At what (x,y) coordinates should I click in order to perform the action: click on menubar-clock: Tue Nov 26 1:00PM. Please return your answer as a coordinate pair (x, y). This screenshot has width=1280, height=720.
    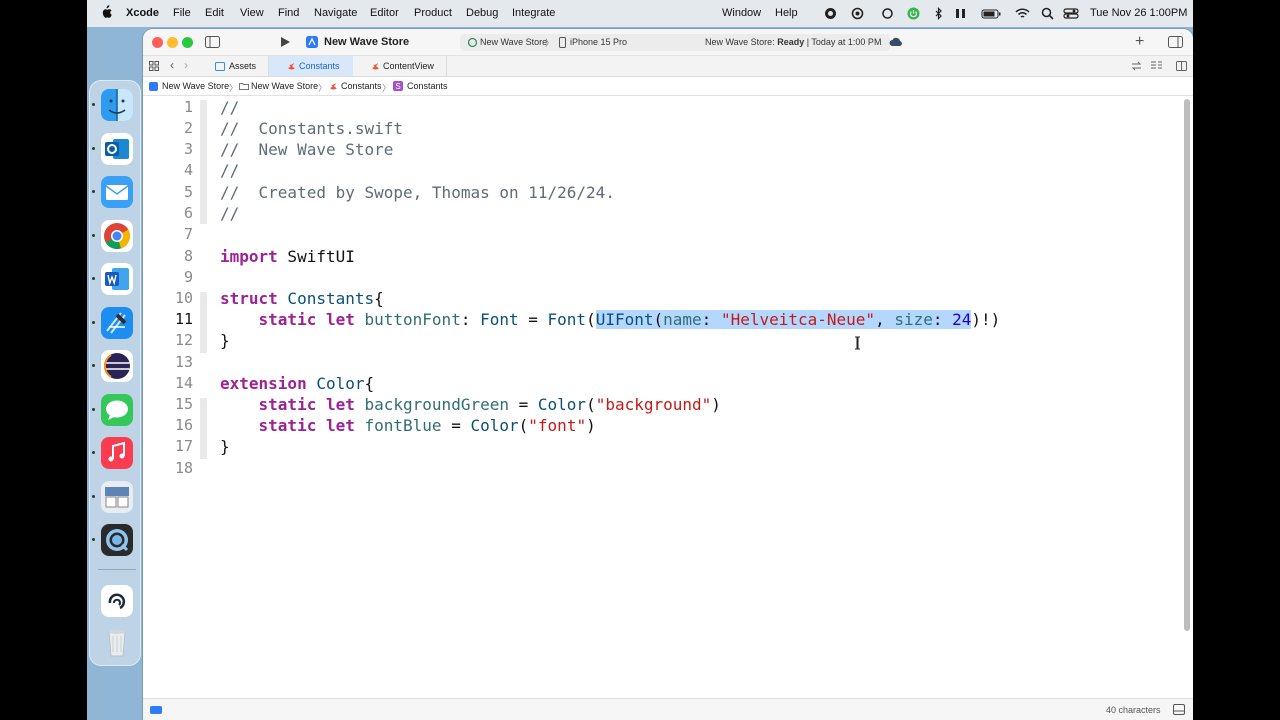
    Looking at the image, I should click on (1138, 13).